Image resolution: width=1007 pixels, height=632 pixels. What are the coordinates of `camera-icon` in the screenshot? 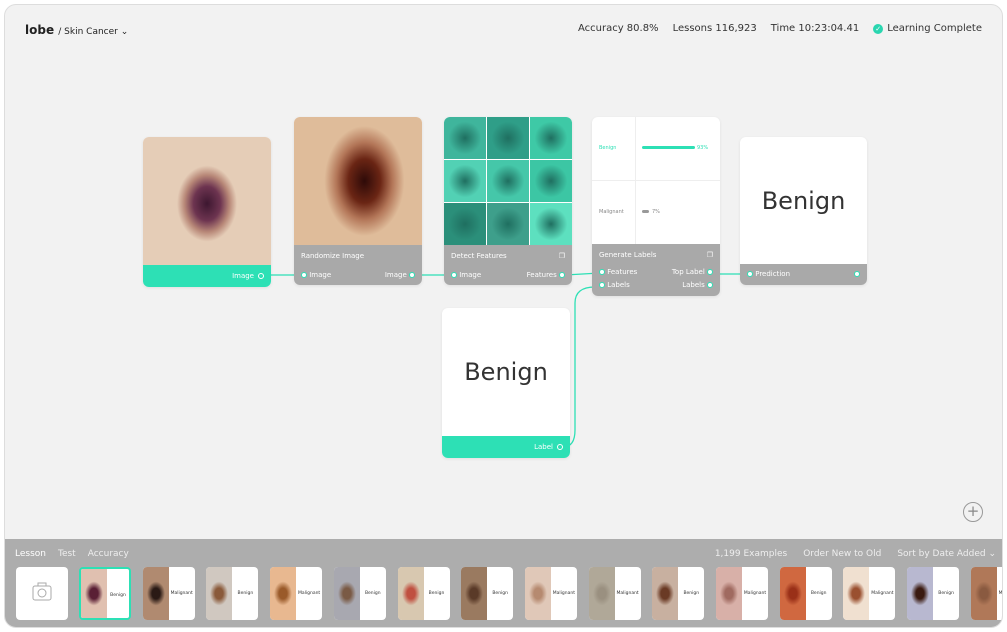 It's located at (42, 591).